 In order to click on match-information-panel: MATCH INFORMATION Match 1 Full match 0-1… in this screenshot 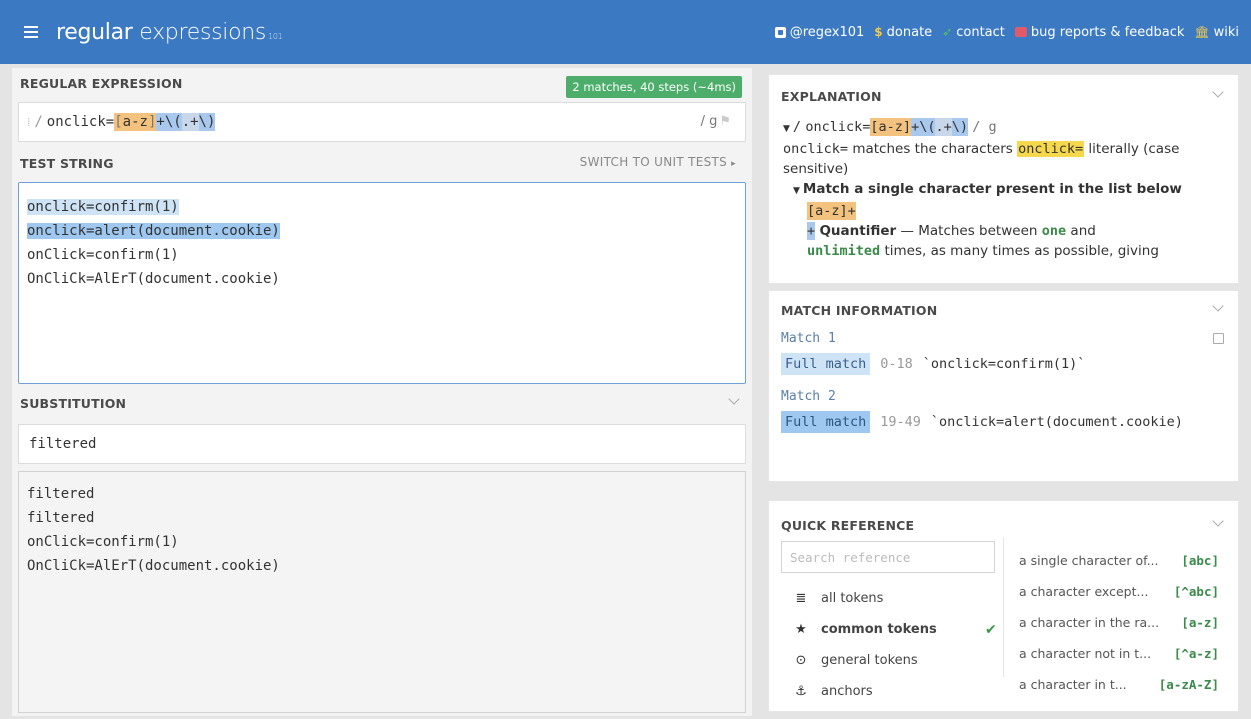, I will do `click(1003, 386)`.